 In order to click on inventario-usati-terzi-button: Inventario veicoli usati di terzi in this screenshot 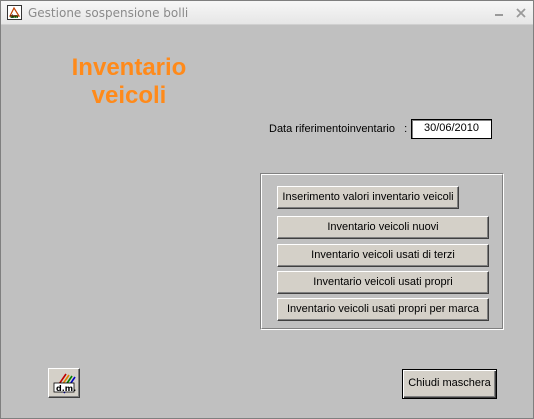, I will do `click(383, 255)`.